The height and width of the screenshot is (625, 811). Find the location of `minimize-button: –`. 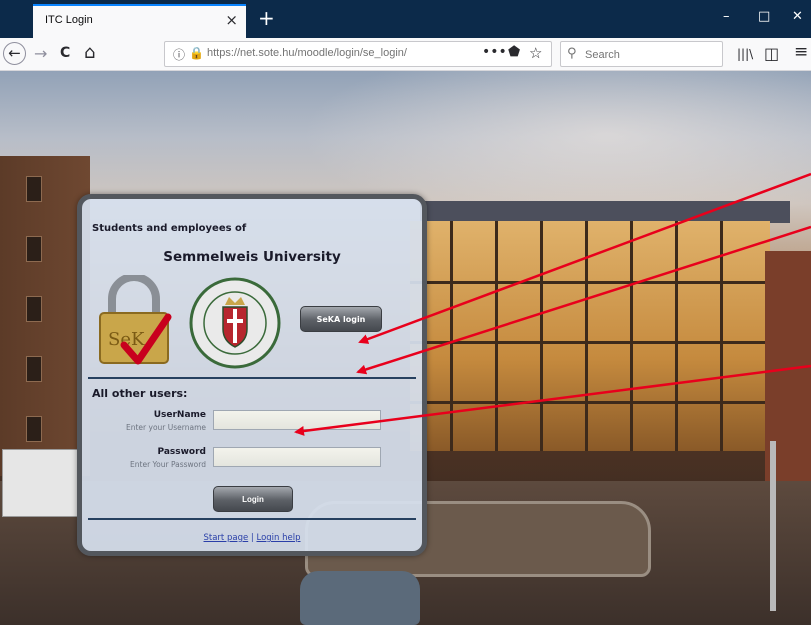

minimize-button: – is located at coordinates (726, 16).